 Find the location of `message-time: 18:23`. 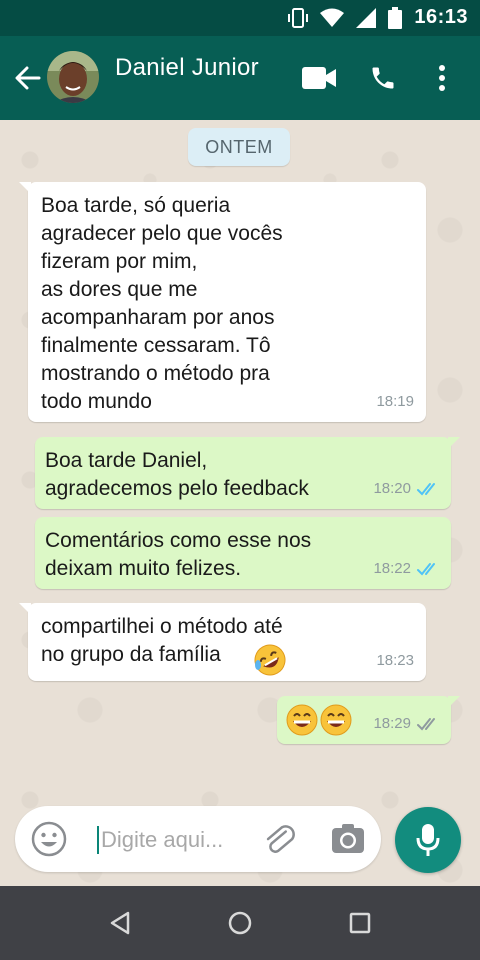

message-time: 18:23 is located at coordinates (395, 660).